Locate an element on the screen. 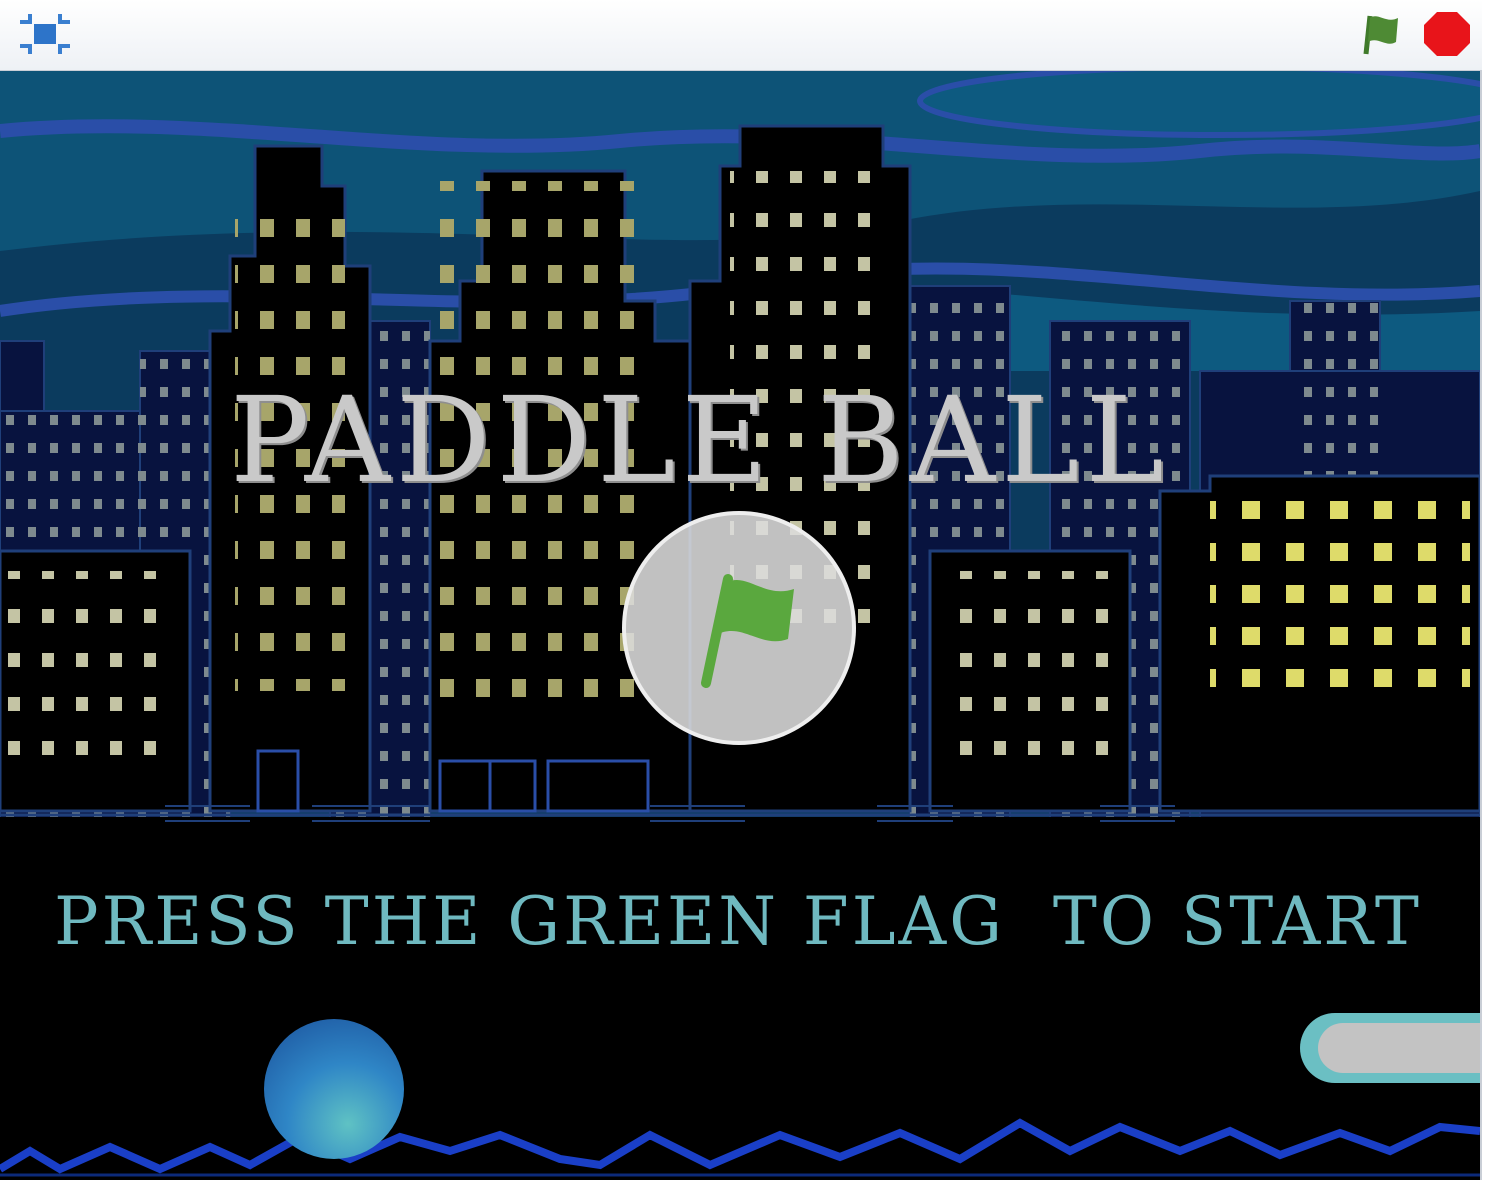 The image size is (1486, 1182). ball-sprite is located at coordinates (334, 1089).